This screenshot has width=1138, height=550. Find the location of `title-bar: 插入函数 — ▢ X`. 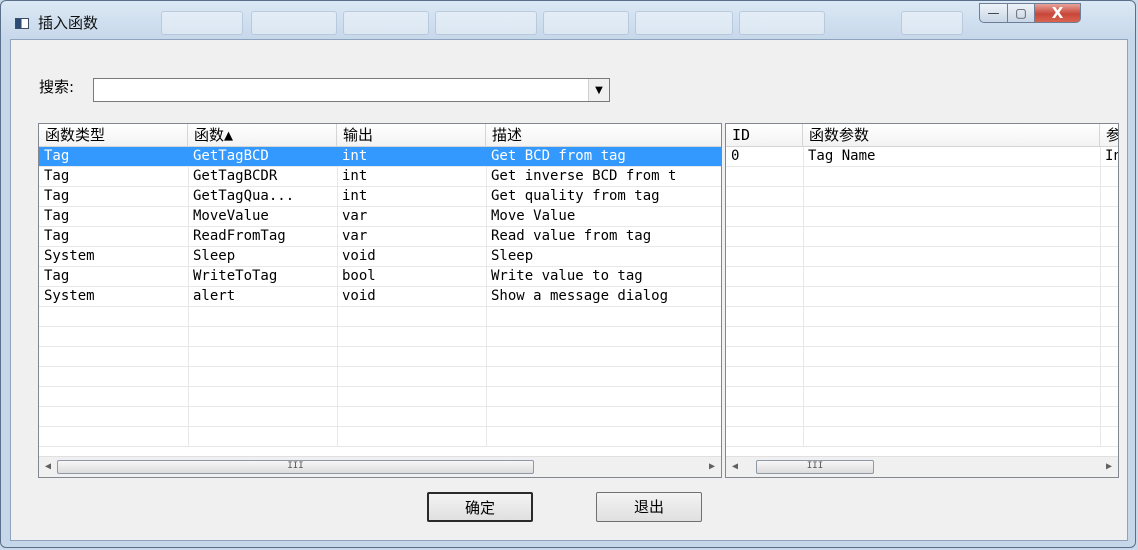

title-bar: 插入函数 — ▢ X is located at coordinates (568, 20).